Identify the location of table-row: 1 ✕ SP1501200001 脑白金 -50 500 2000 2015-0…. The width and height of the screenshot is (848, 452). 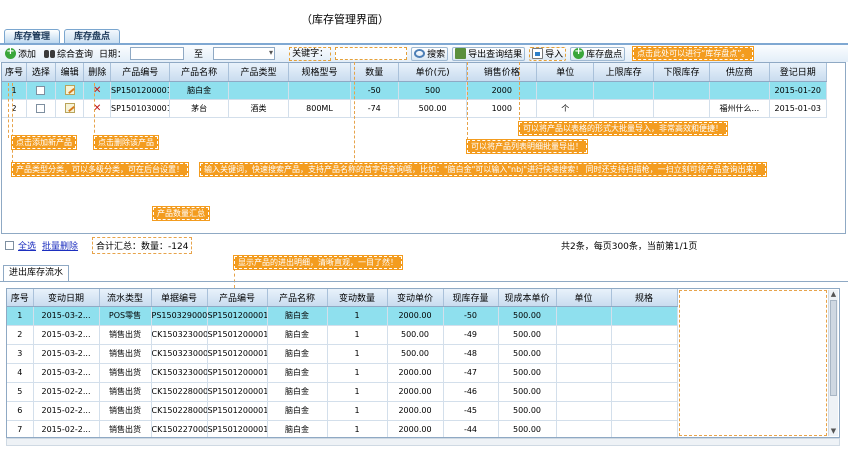
(415, 90).